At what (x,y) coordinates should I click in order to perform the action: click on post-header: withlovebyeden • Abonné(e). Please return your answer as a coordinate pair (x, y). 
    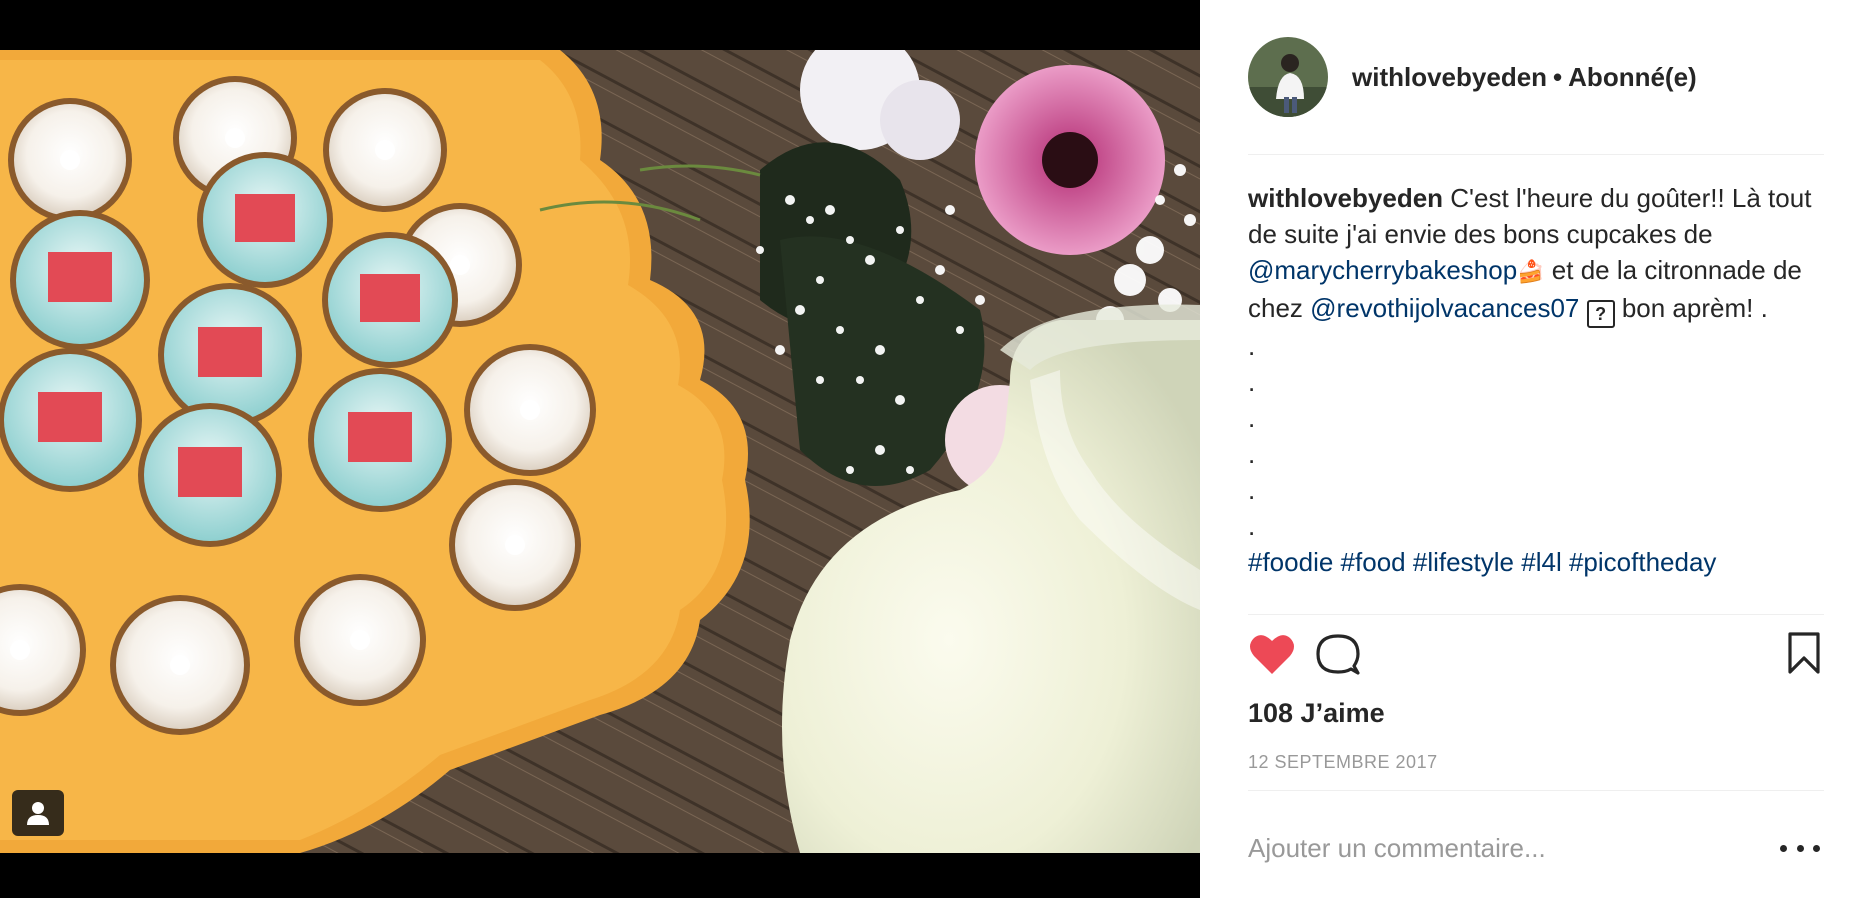
    Looking at the image, I should click on (1536, 77).